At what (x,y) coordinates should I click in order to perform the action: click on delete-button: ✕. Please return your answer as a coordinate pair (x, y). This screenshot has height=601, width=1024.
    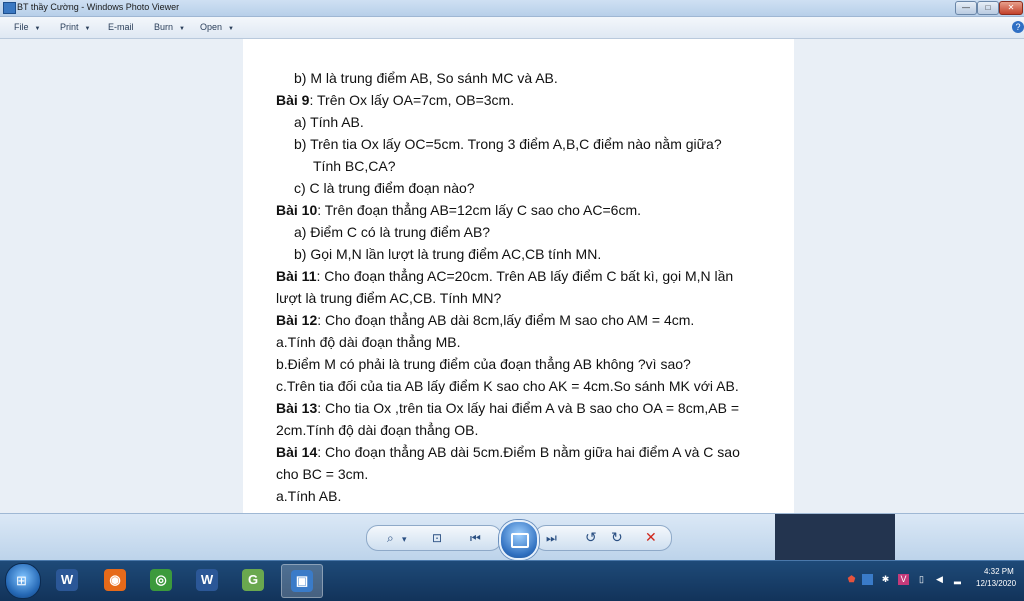
    Looking at the image, I should click on (651, 537).